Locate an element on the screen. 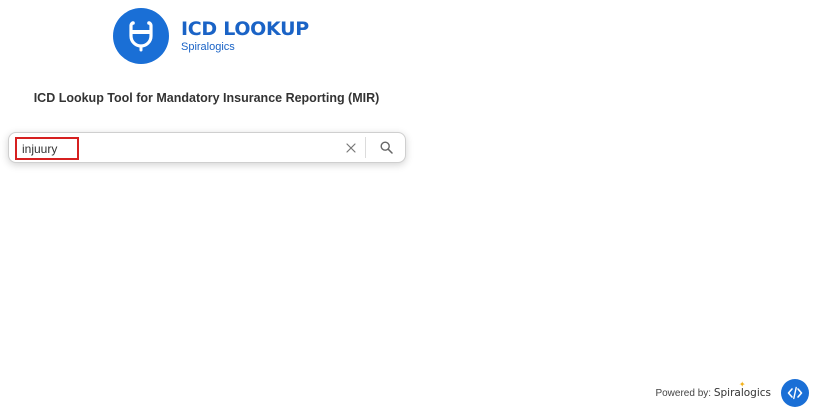 The height and width of the screenshot is (413, 817). code-icon is located at coordinates (795, 393).